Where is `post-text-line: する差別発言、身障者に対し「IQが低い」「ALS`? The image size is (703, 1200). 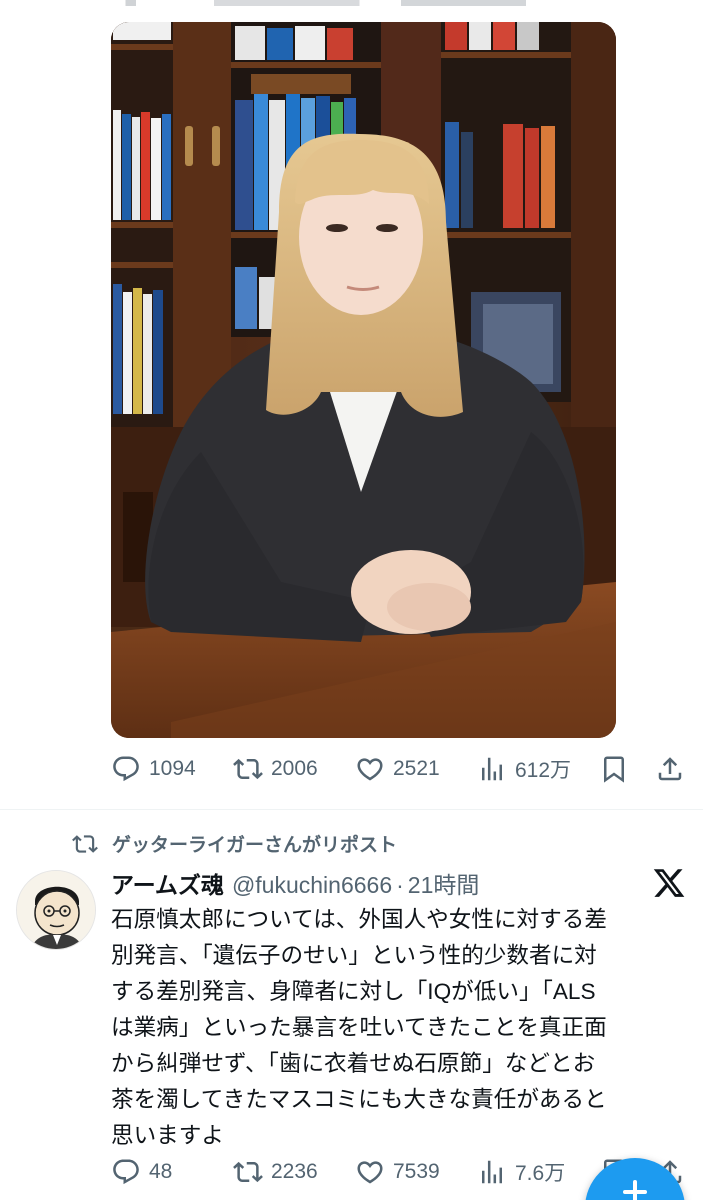
post-text-line: する差別発言、身障者に対し「IQが低い」「ALS is located at coordinates (353, 991).